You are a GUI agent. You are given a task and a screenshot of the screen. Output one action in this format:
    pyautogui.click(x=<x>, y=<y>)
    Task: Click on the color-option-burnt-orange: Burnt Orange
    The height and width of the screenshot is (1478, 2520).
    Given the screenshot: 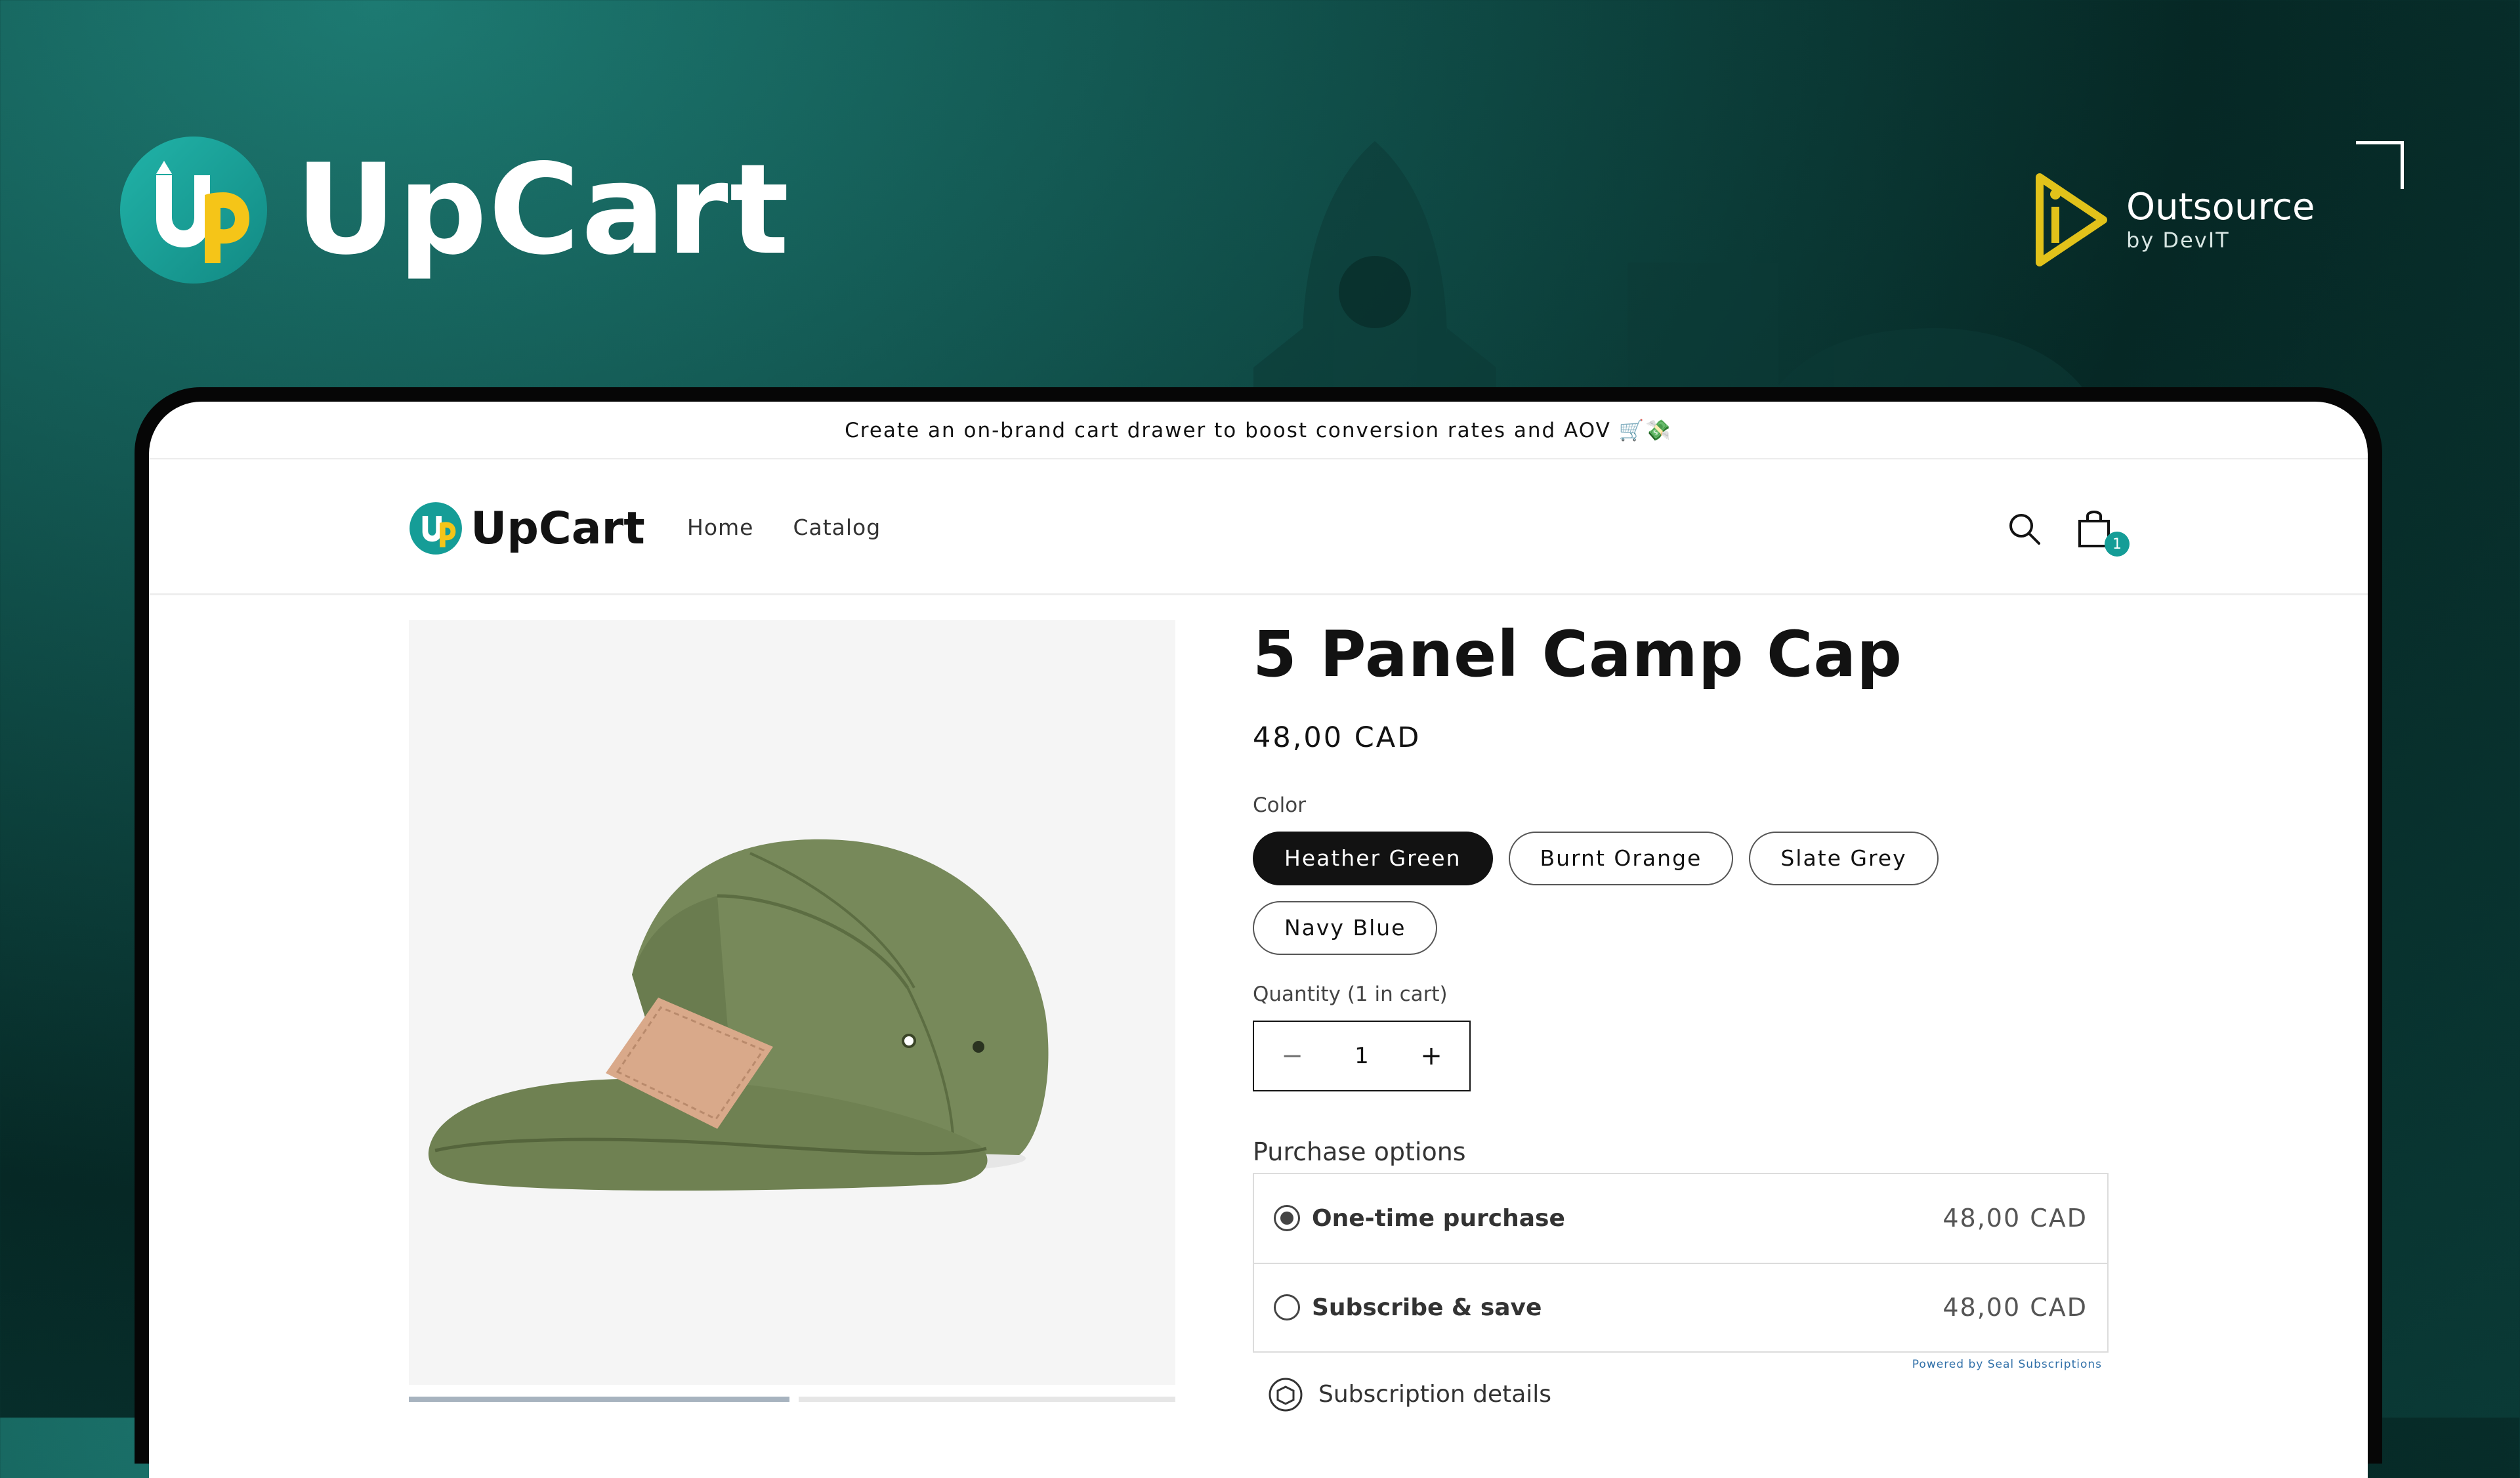 What is the action you would take?
    pyautogui.click(x=1621, y=858)
    